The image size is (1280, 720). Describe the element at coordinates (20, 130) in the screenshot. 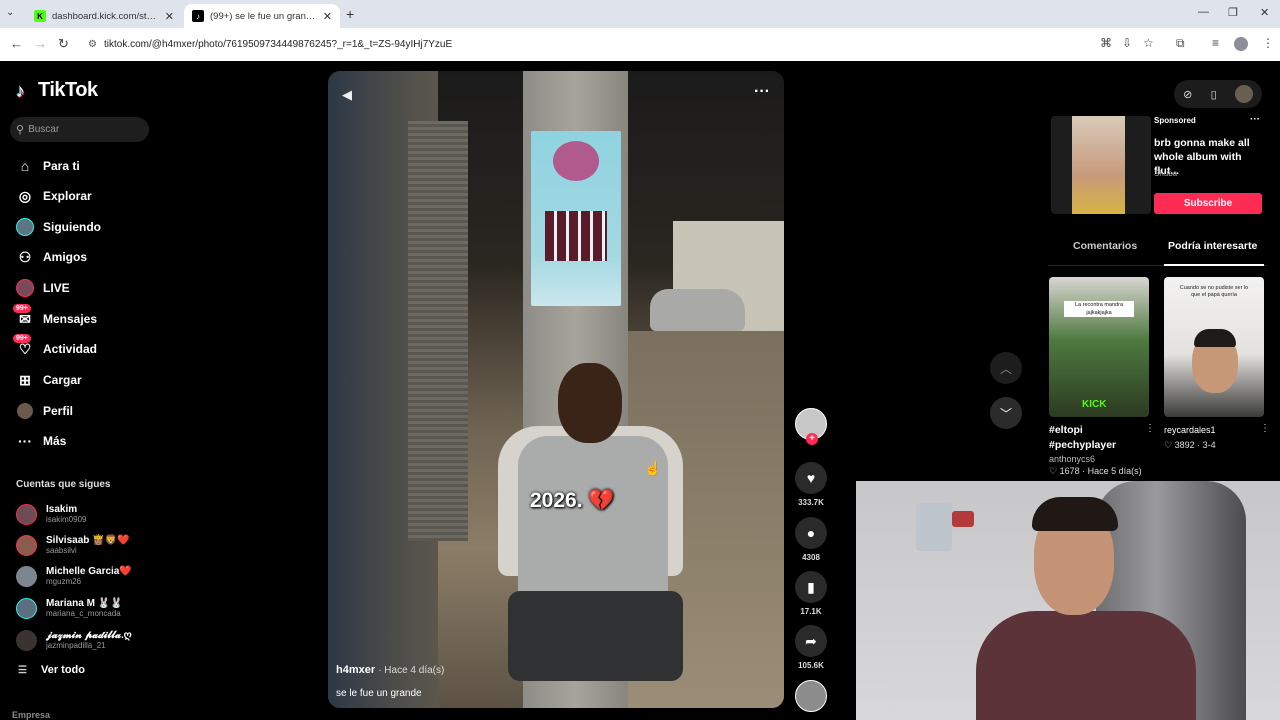

I see `search-icon: ⚲` at that location.